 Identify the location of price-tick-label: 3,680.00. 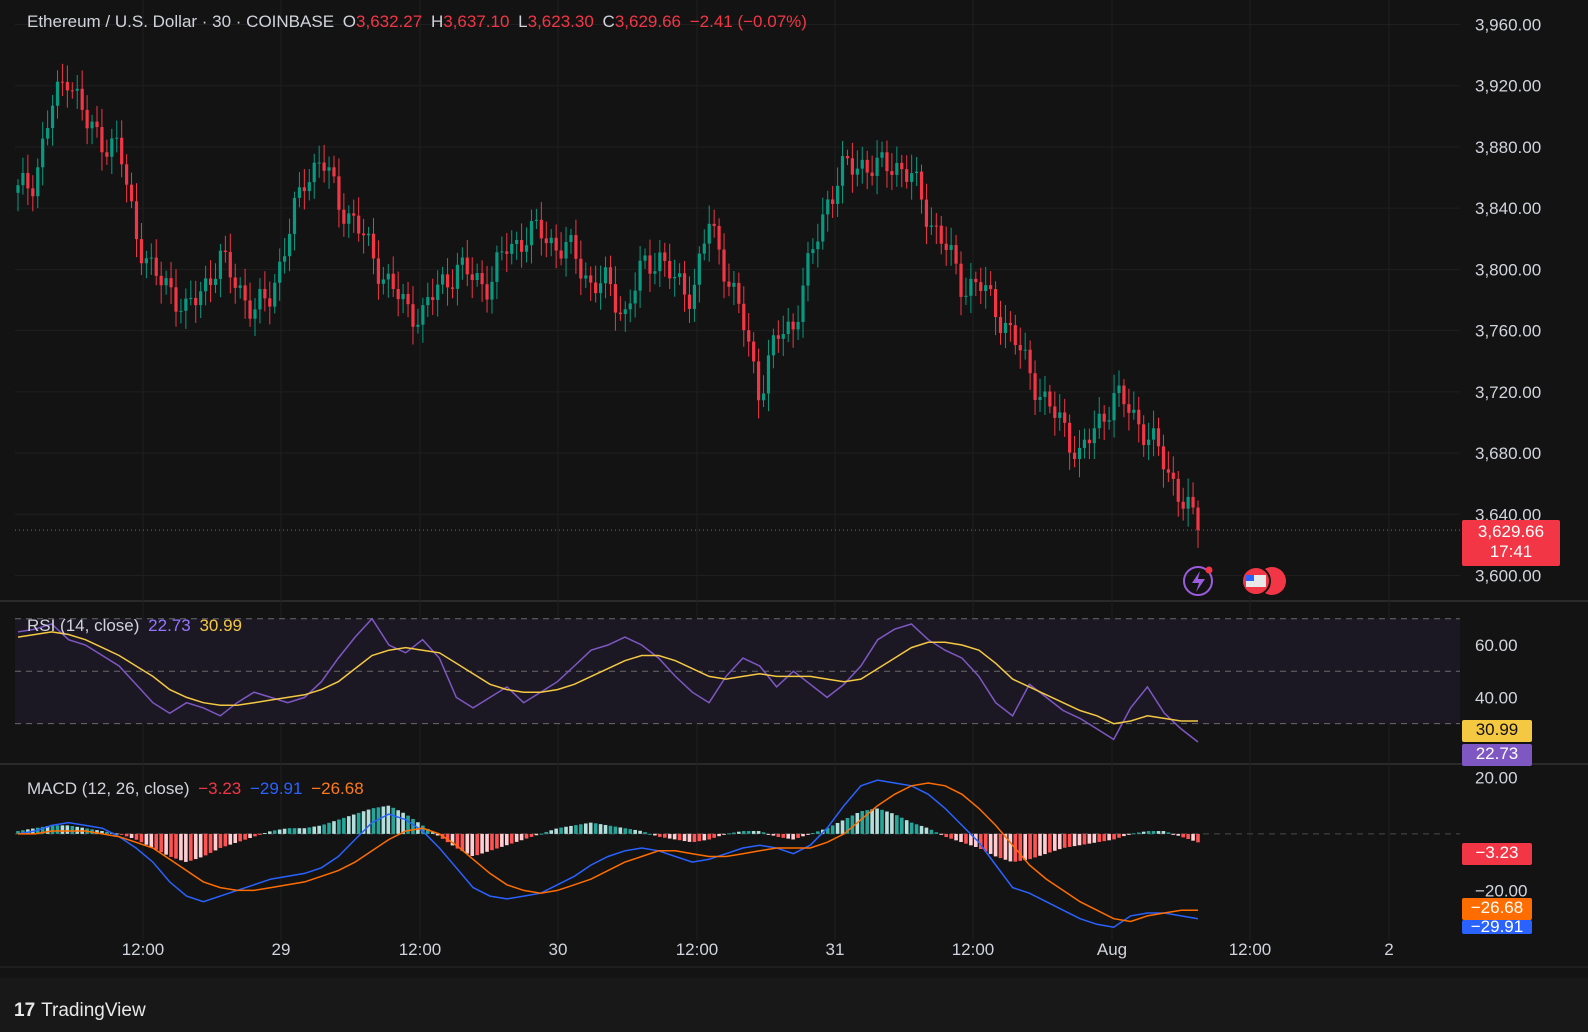
(1508, 453).